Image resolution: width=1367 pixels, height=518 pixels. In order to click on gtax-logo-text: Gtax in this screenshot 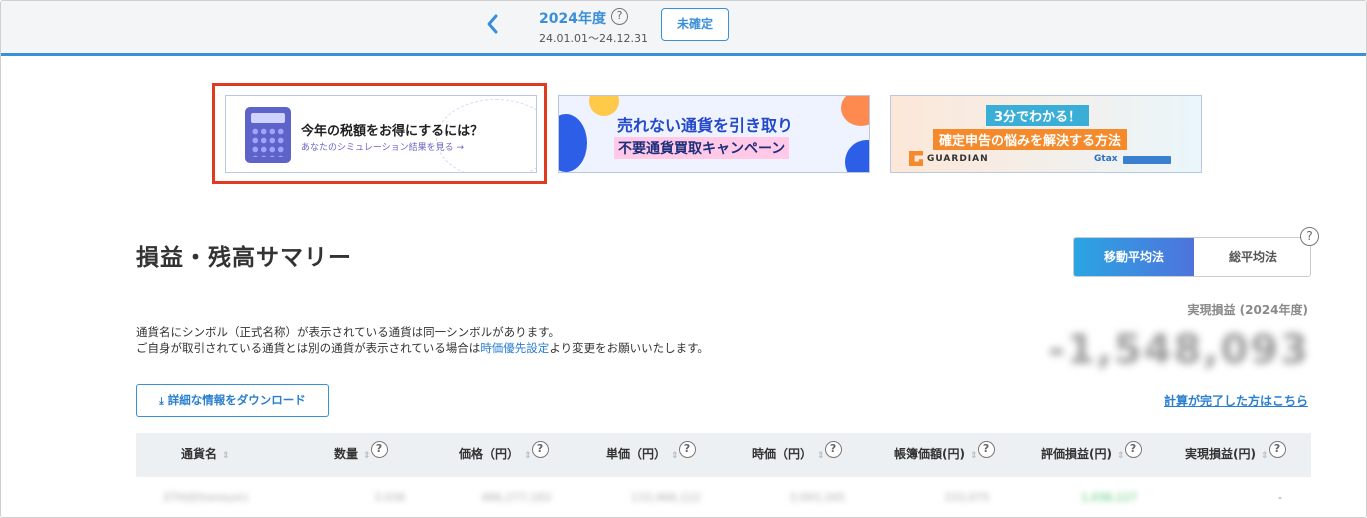, I will do `click(1106, 159)`.